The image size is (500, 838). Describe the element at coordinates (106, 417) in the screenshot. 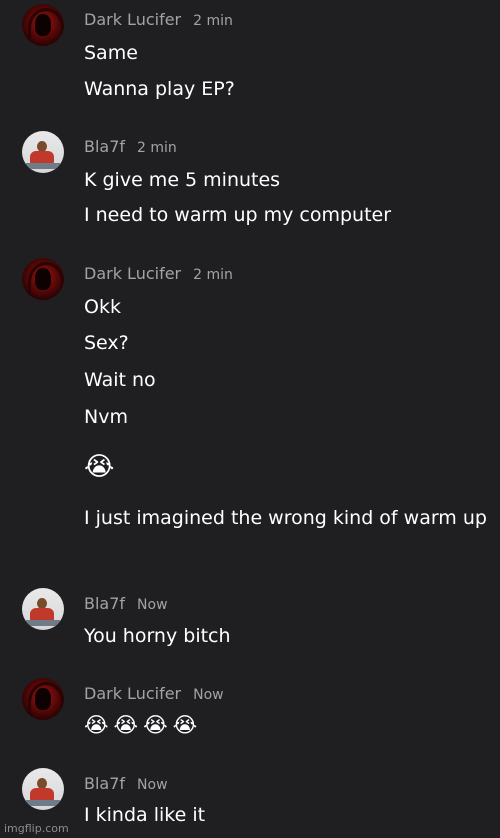

I see `message-line: Nvm` at that location.